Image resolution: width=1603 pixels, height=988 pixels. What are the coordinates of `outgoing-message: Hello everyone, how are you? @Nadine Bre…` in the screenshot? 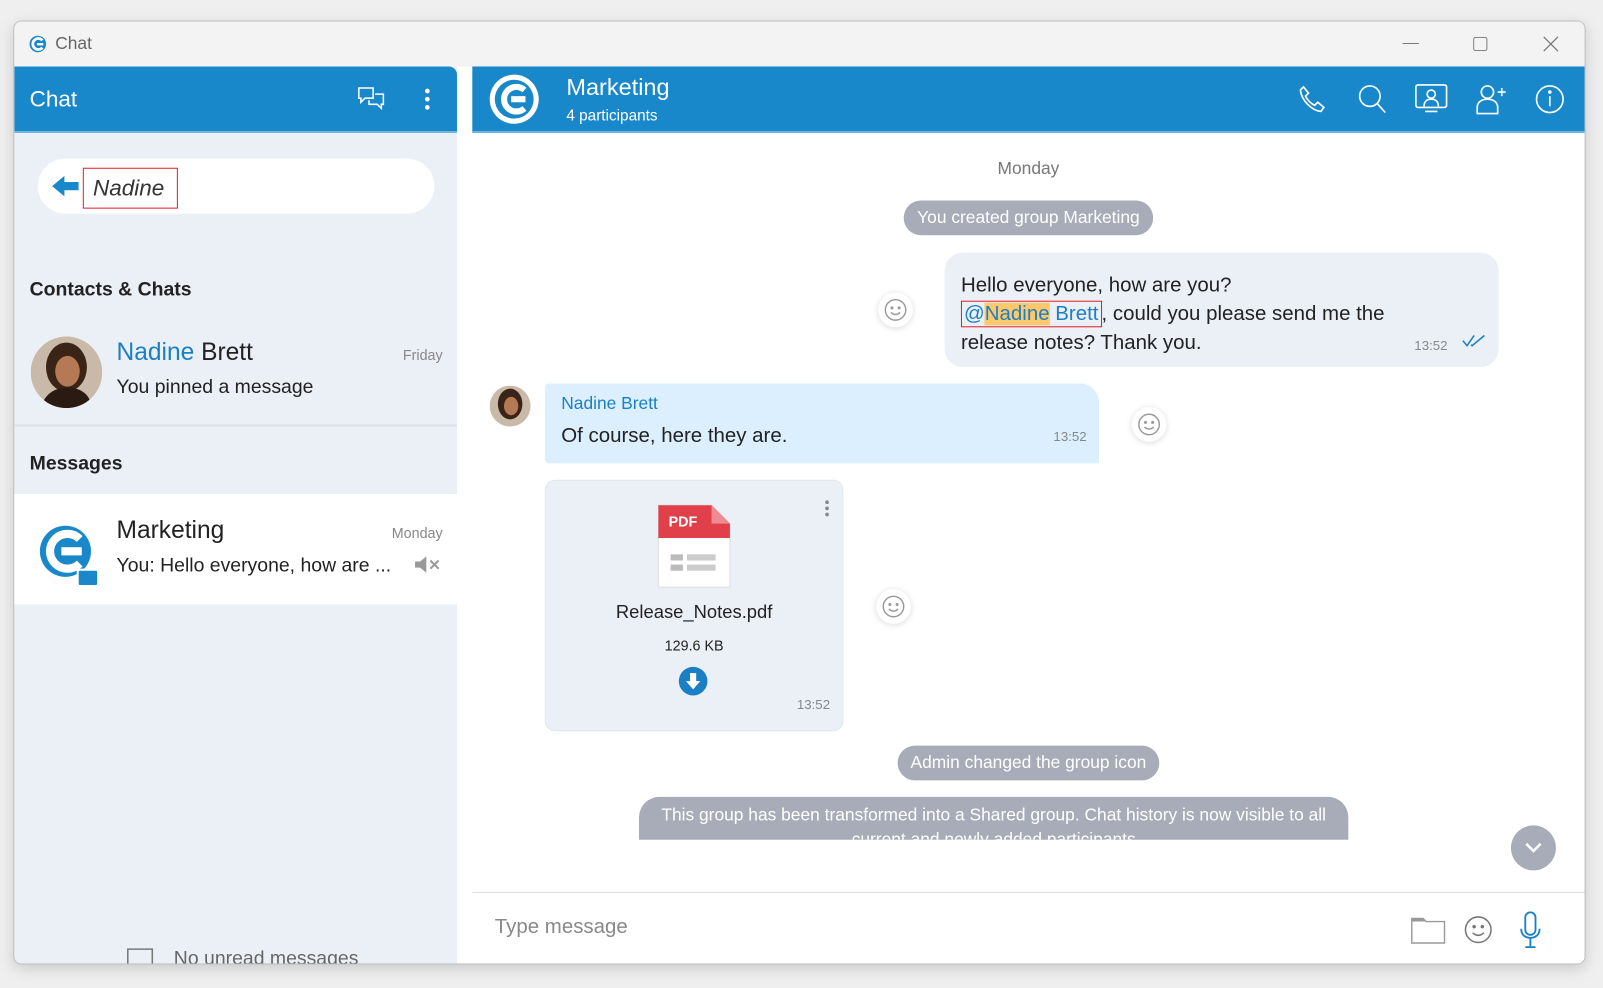 It's located at (1221, 310).